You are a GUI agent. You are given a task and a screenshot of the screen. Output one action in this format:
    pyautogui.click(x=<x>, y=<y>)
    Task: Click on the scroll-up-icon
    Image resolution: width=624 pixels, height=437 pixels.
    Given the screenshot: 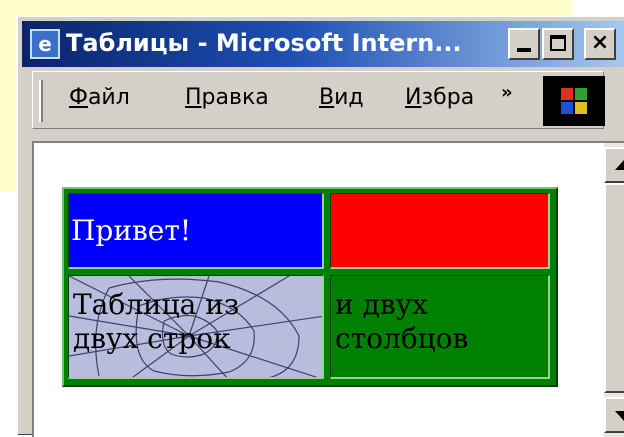 What is the action you would take?
    pyautogui.click(x=619, y=165)
    